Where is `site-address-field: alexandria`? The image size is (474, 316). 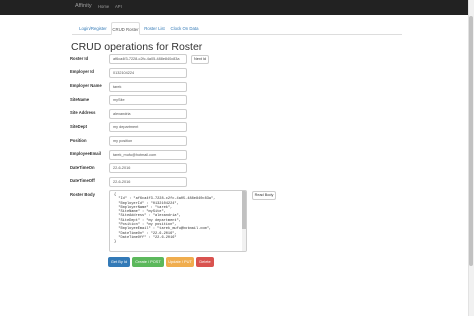
site-address-field: alexandria is located at coordinates (148, 114).